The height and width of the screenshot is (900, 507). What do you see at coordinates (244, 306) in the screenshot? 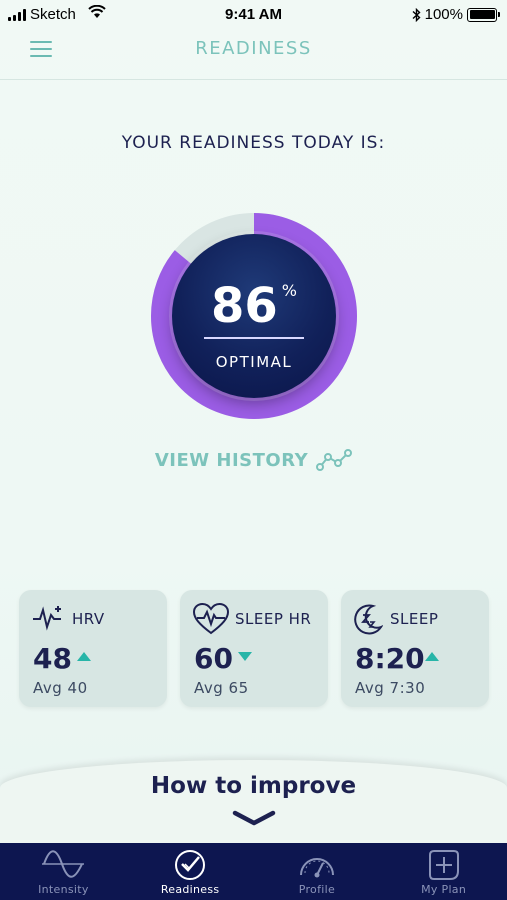
I see `readiness-value: 86` at bounding box center [244, 306].